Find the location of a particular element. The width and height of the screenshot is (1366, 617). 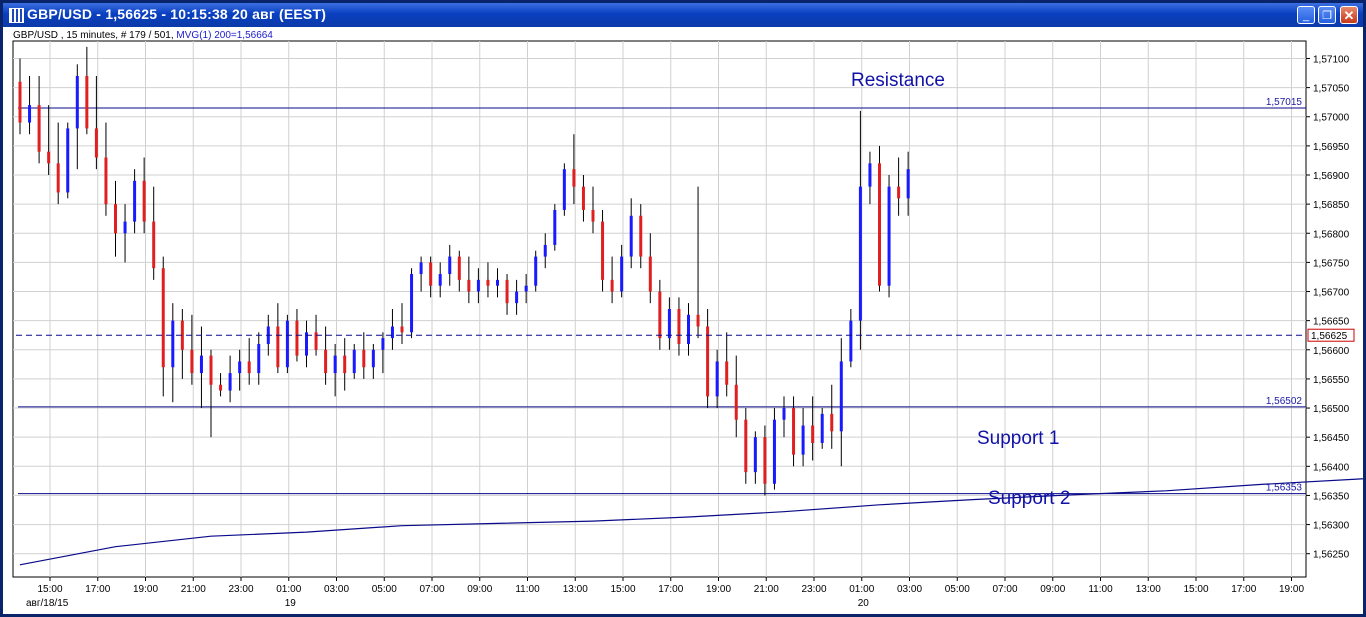

x-date-label: авг/18/15 is located at coordinates (47, 603).